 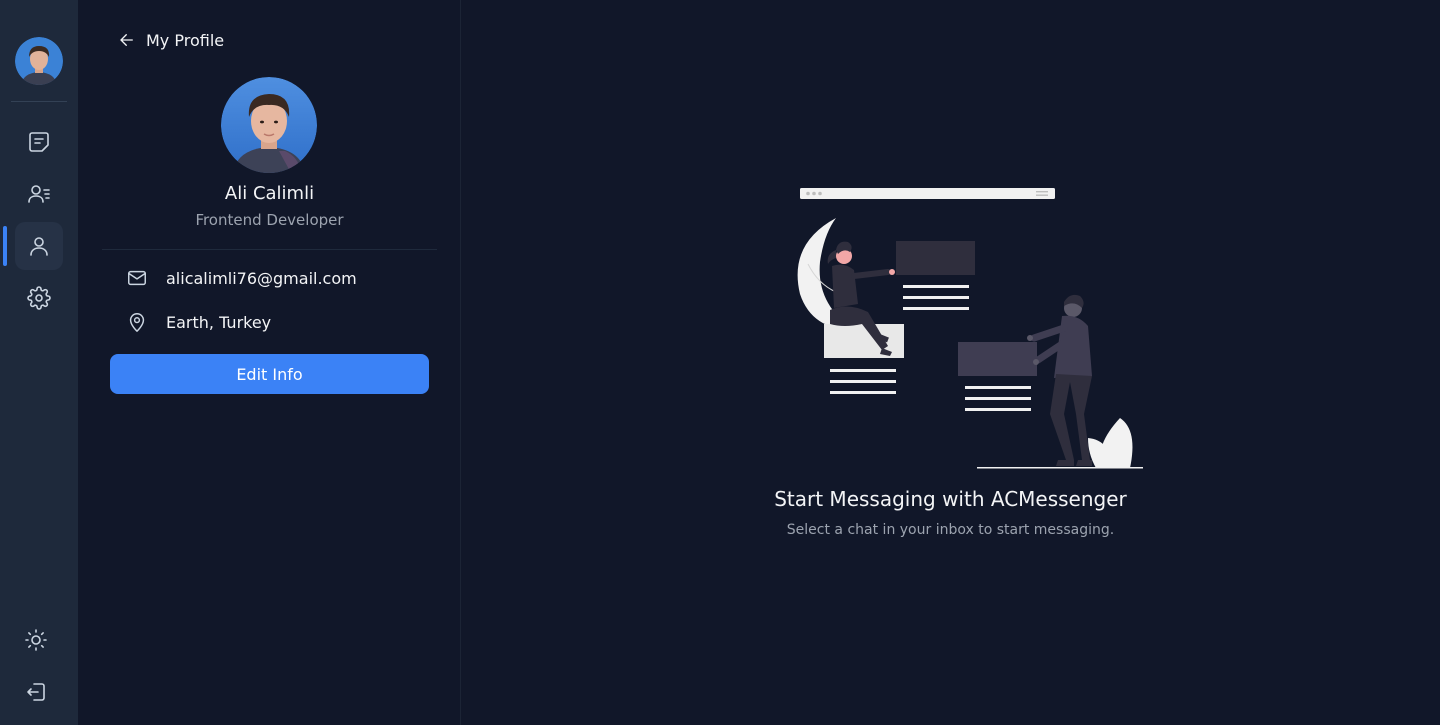 I want to click on location-text: Earth, Turkey, so click(x=219, y=322).